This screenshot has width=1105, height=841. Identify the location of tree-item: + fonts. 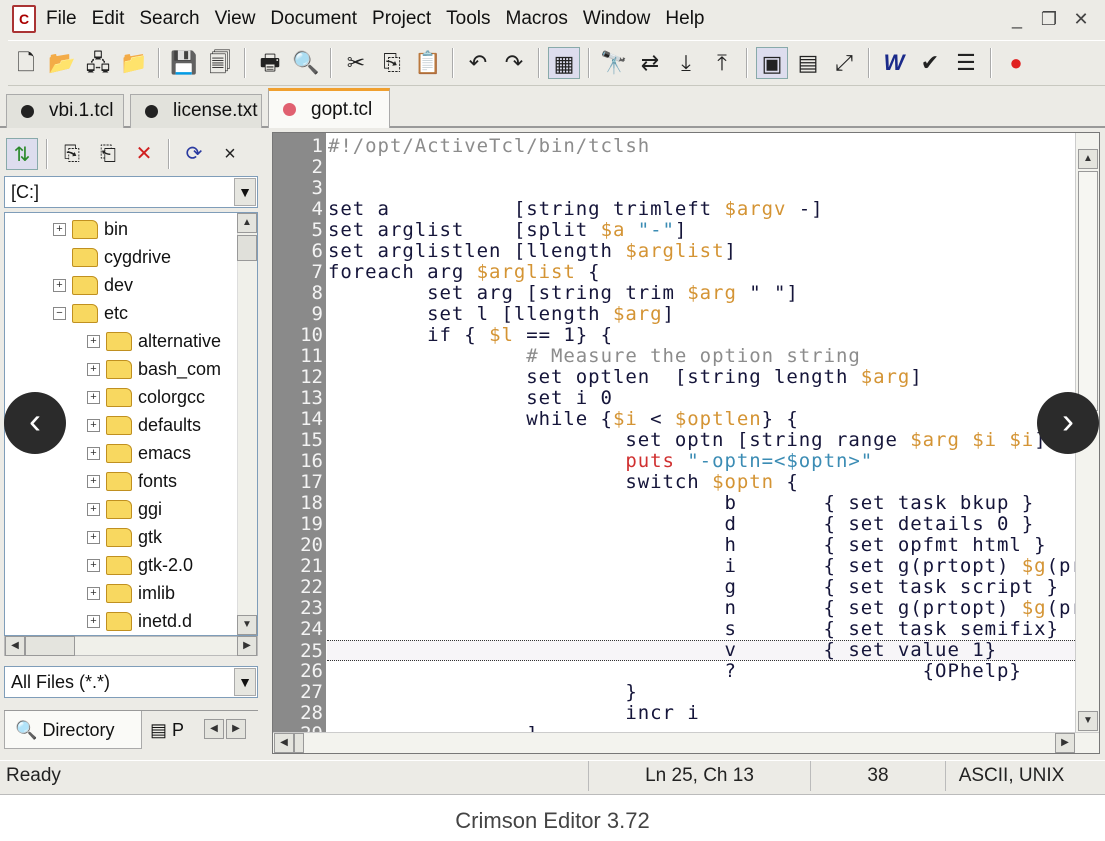
(132, 481).